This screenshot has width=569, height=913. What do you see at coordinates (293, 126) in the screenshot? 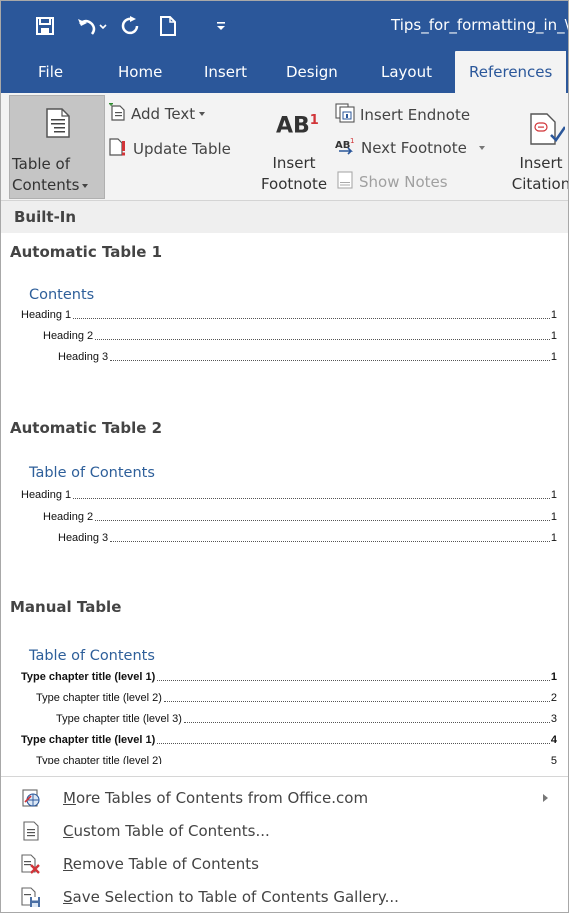
I see `footnote-ab: AB` at bounding box center [293, 126].